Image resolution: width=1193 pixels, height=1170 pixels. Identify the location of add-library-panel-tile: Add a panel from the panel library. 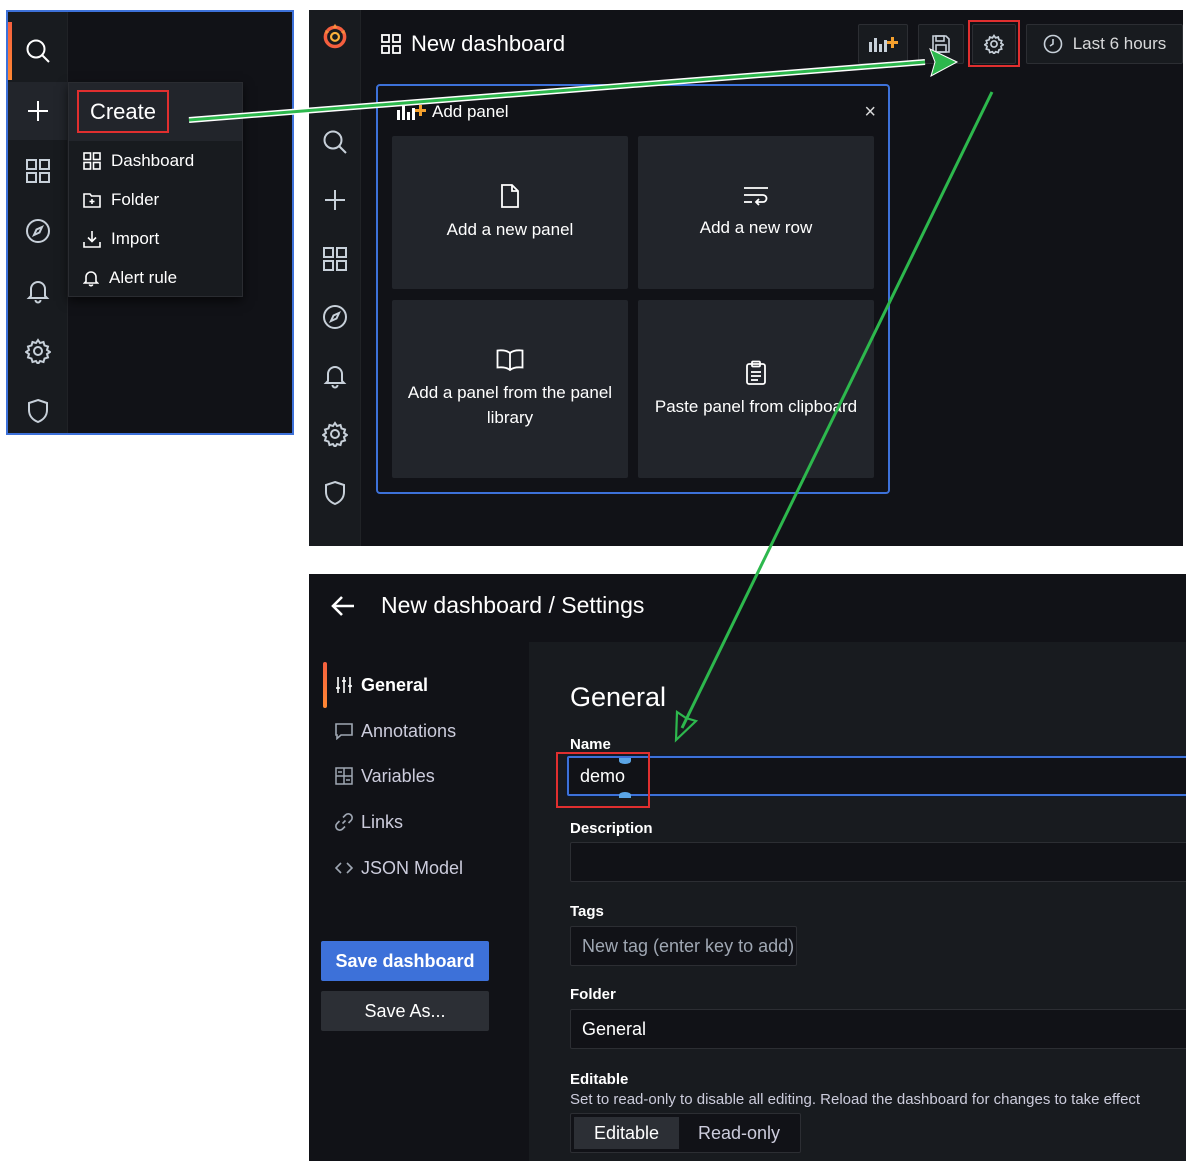
(510, 389).